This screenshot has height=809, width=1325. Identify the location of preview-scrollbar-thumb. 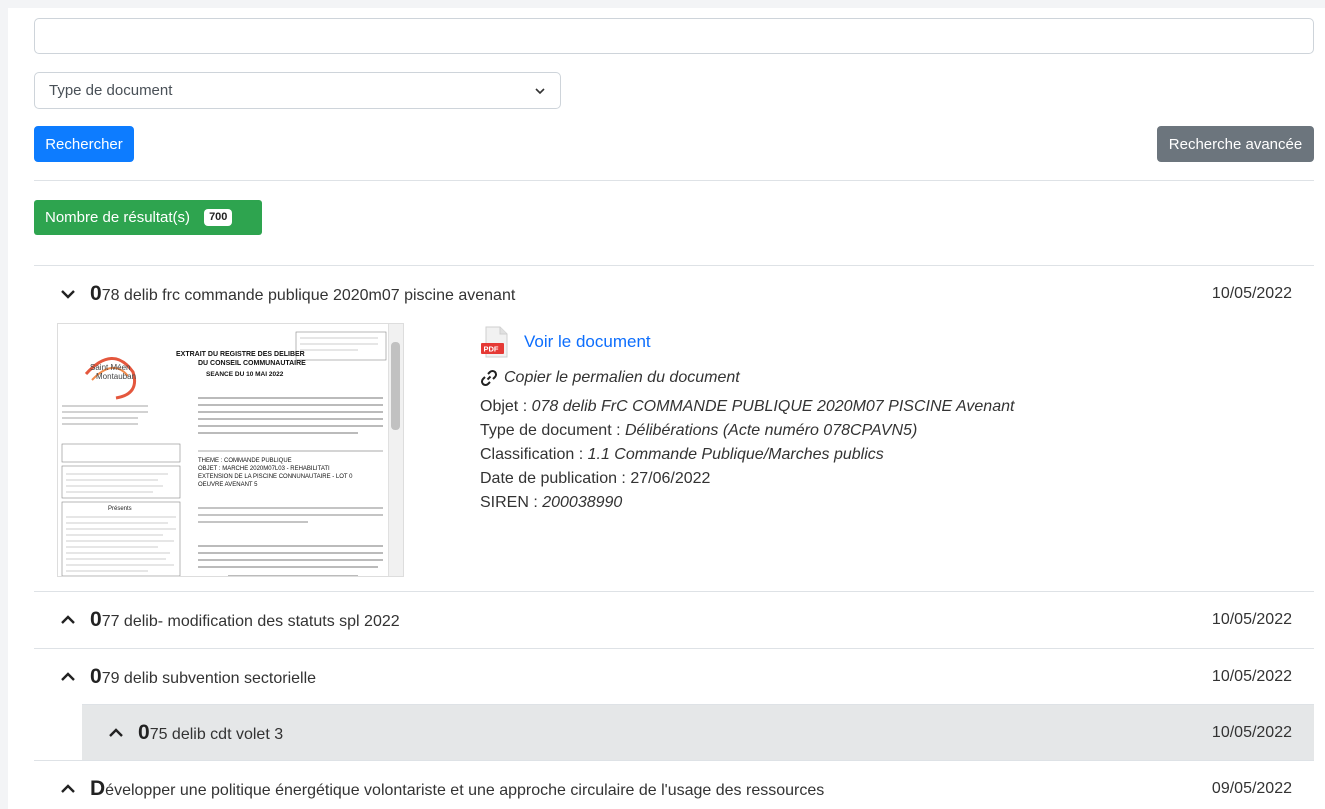
(395, 386).